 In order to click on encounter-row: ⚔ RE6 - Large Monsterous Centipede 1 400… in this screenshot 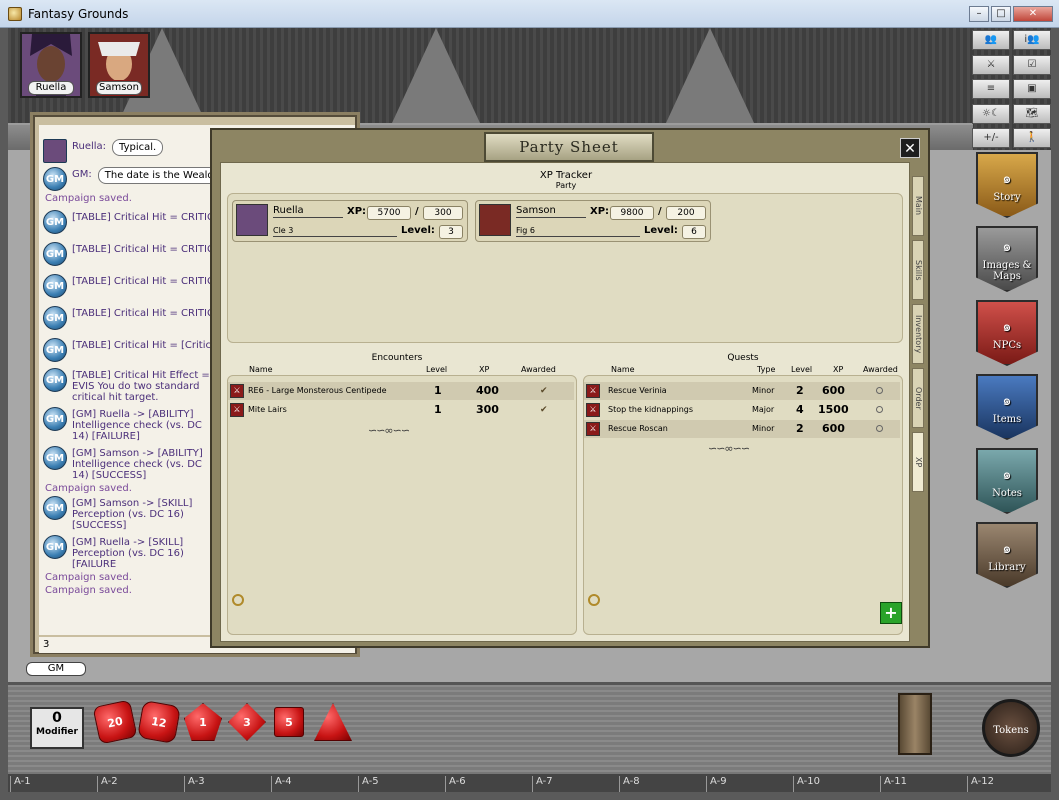, I will do `click(401, 391)`.